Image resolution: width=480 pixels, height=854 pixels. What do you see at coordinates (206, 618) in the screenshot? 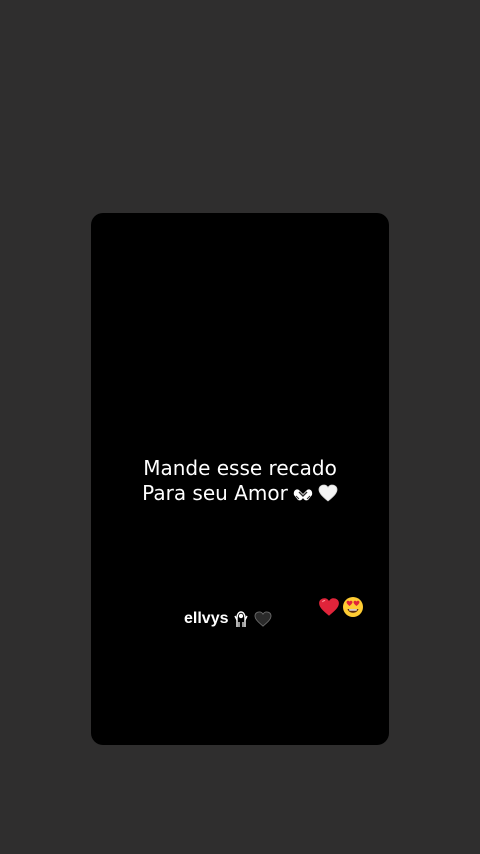
I see `username-text: ellvys` at bounding box center [206, 618].